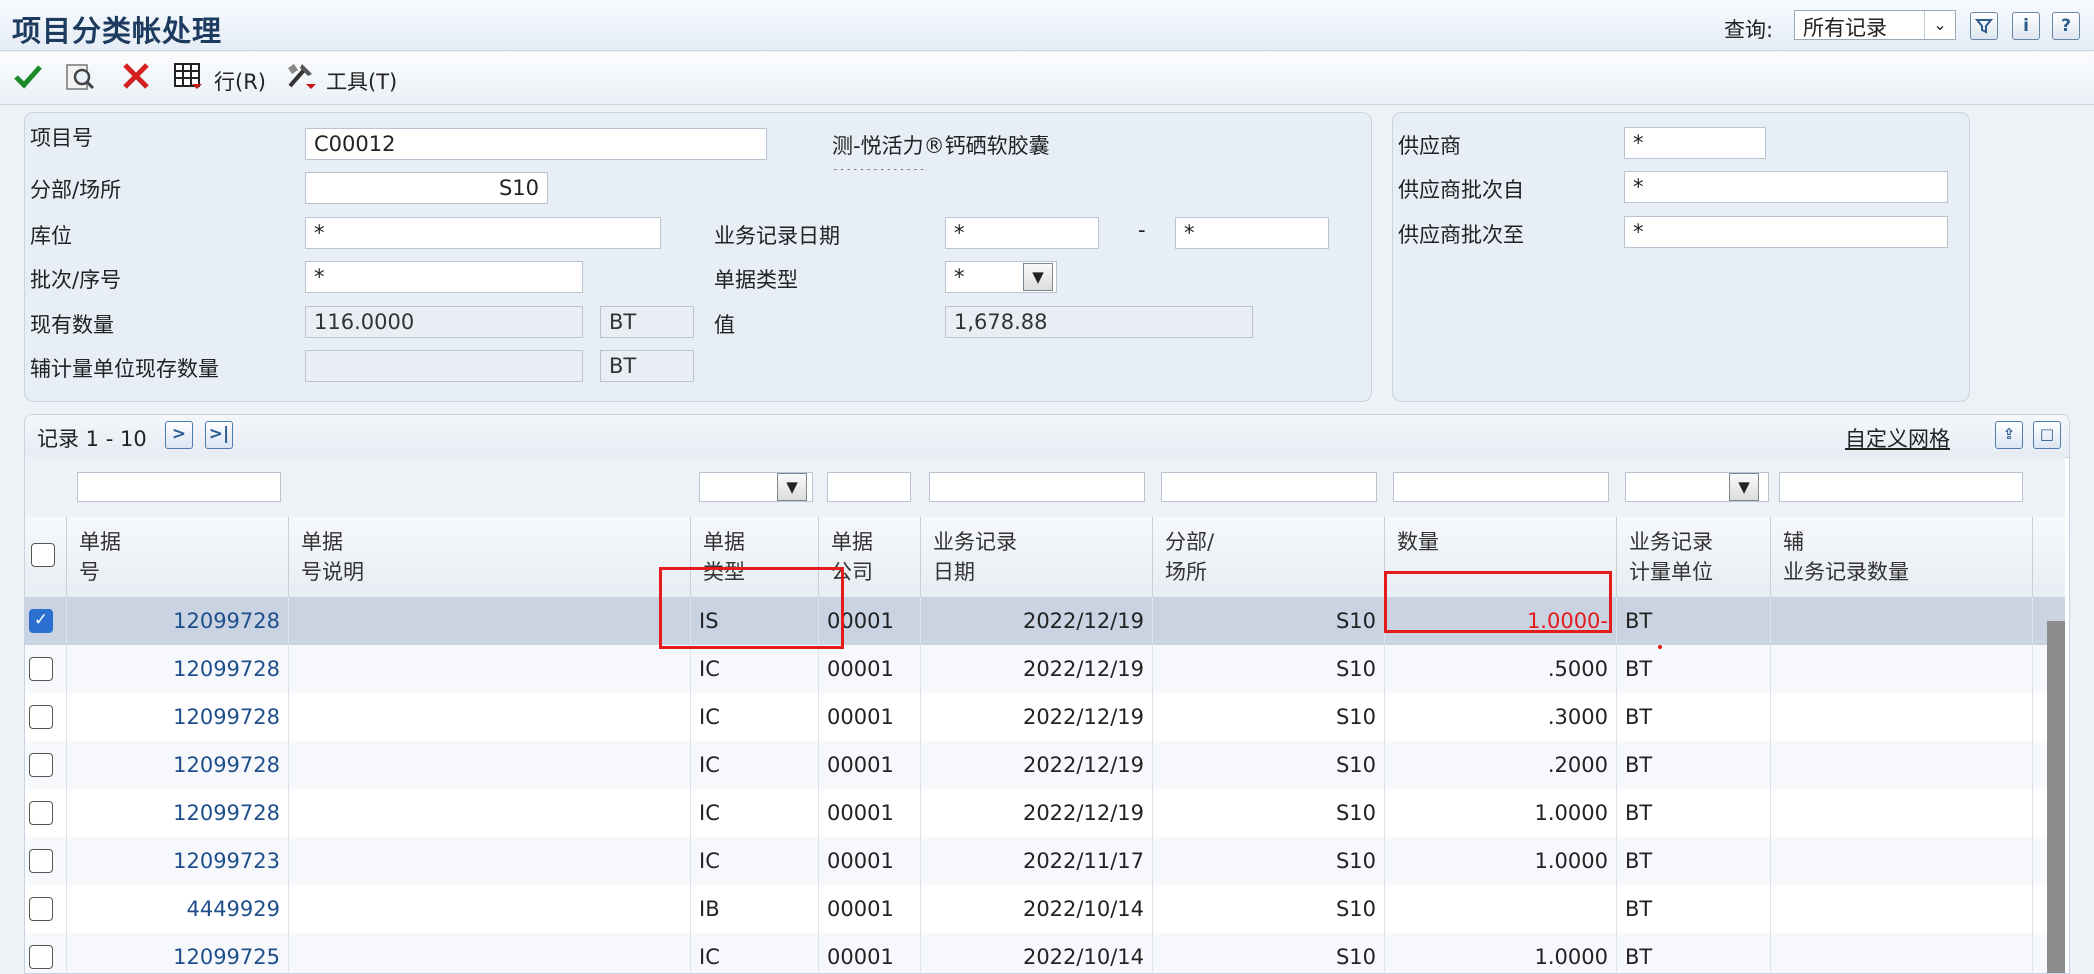  Describe the element at coordinates (2047, 435) in the screenshot. I see `maximize-icon: □` at that location.